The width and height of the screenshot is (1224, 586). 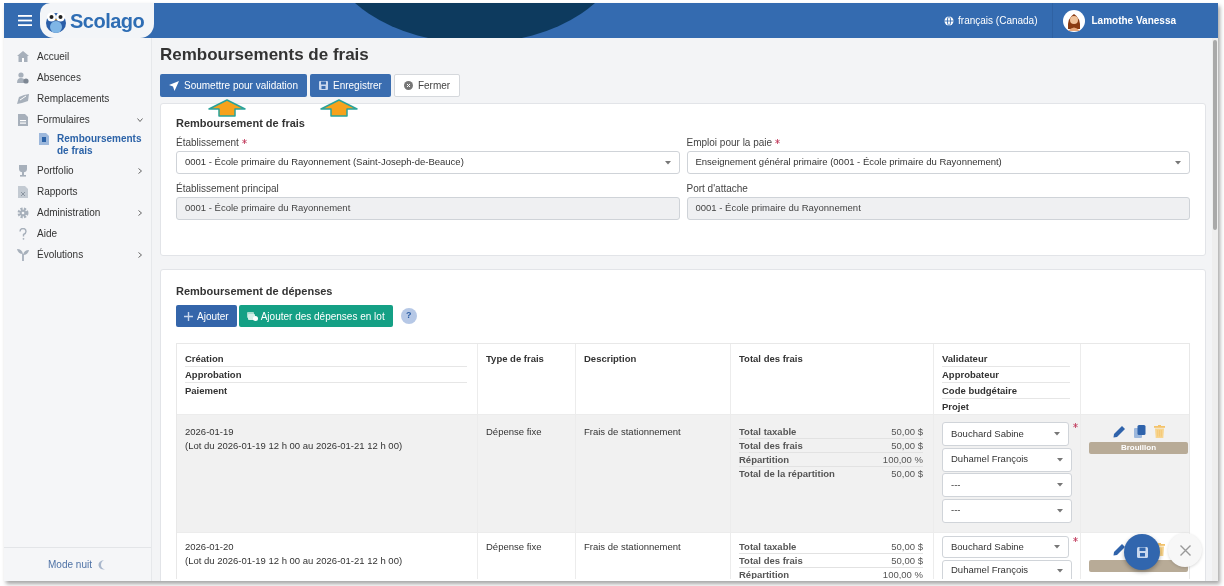 What do you see at coordinates (80, 119) in the screenshot?
I see `sidebar-item: Formulaires` at bounding box center [80, 119].